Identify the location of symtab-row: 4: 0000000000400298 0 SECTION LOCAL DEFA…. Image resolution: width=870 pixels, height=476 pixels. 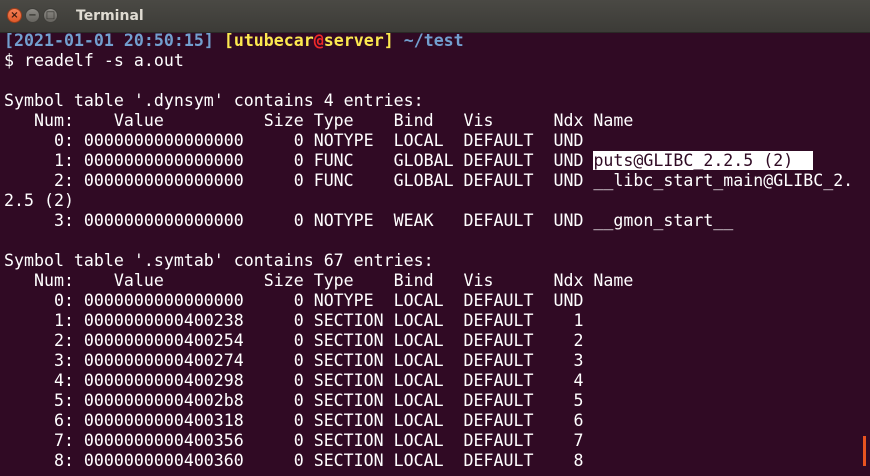
(299, 380).